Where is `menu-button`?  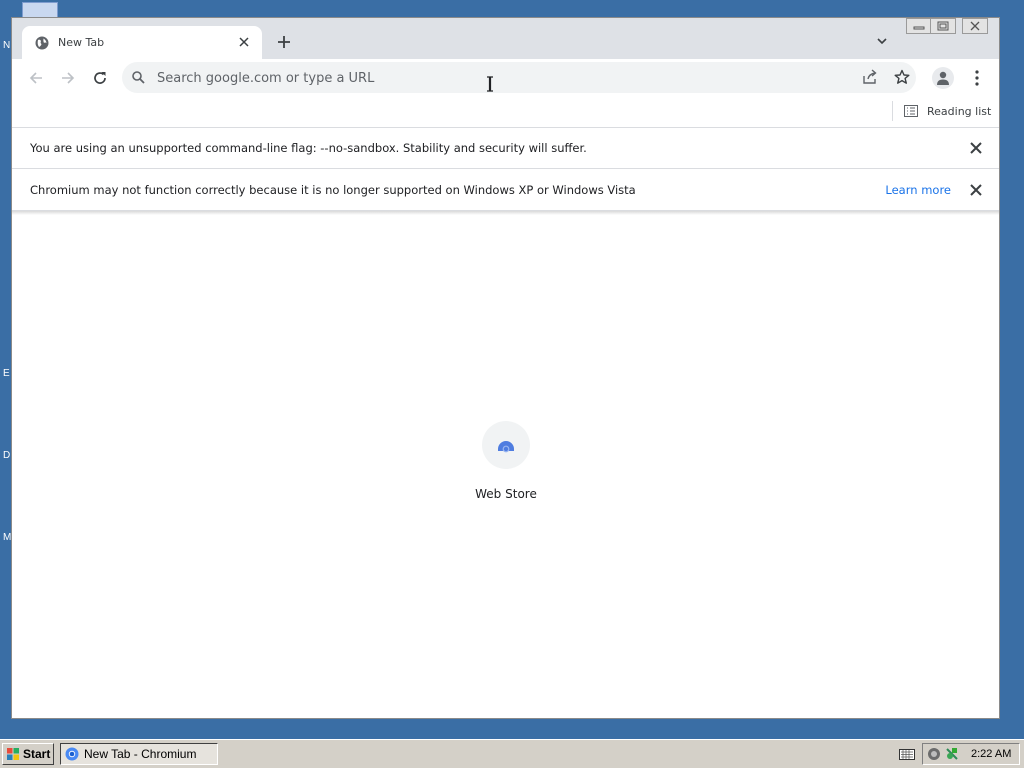 menu-button is located at coordinates (977, 78).